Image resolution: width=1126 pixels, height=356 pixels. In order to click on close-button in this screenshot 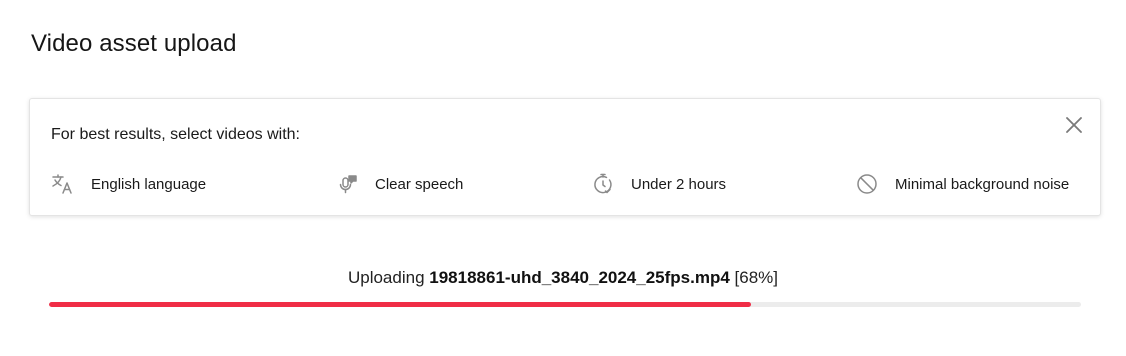, I will do `click(1074, 125)`.